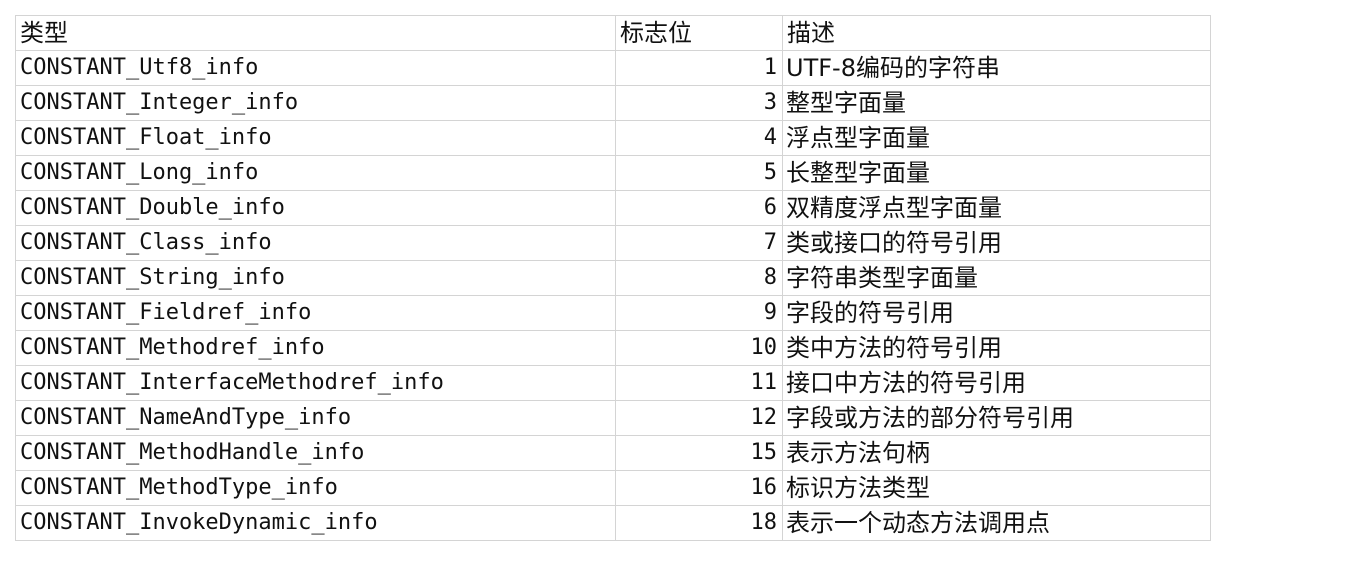 Image resolution: width=1358 pixels, height=580 pixels. What do you see at coordinates (315, 278) in the screenshot?
I see `cell-type: CONSTANT_String_info` at bounding box center [315, 278].